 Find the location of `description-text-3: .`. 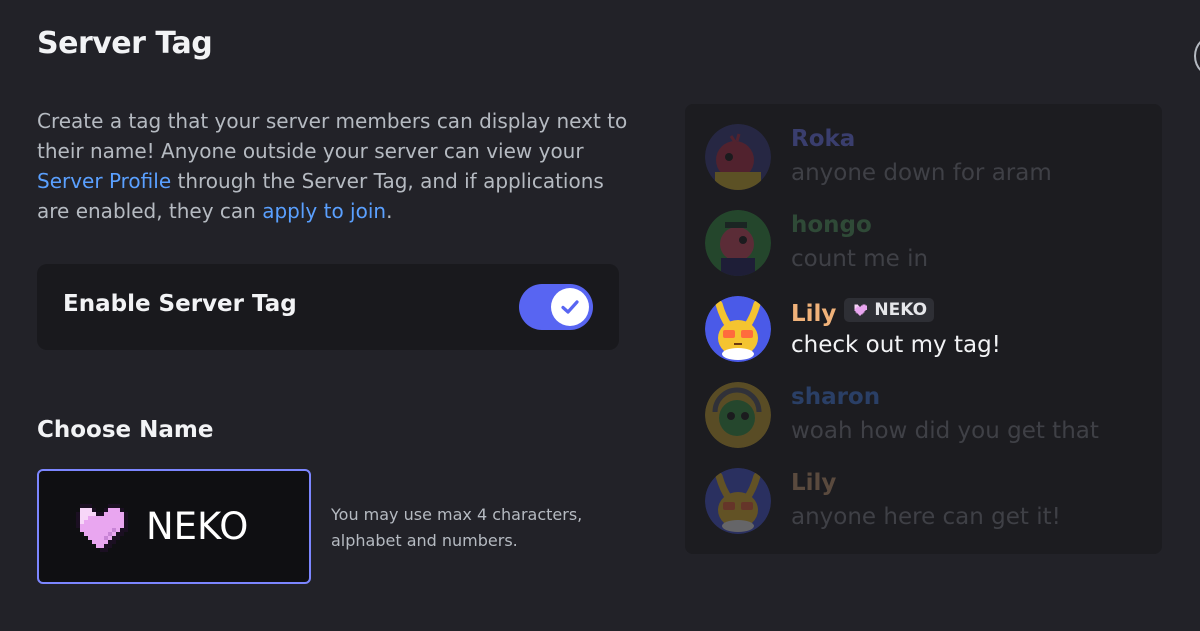

description-text-3: . is located at coordinates (389, 211).